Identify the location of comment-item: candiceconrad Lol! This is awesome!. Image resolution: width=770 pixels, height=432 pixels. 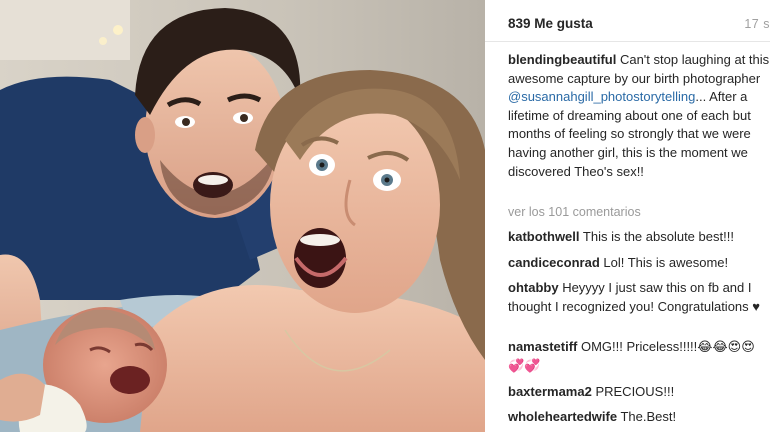
(639, 263).